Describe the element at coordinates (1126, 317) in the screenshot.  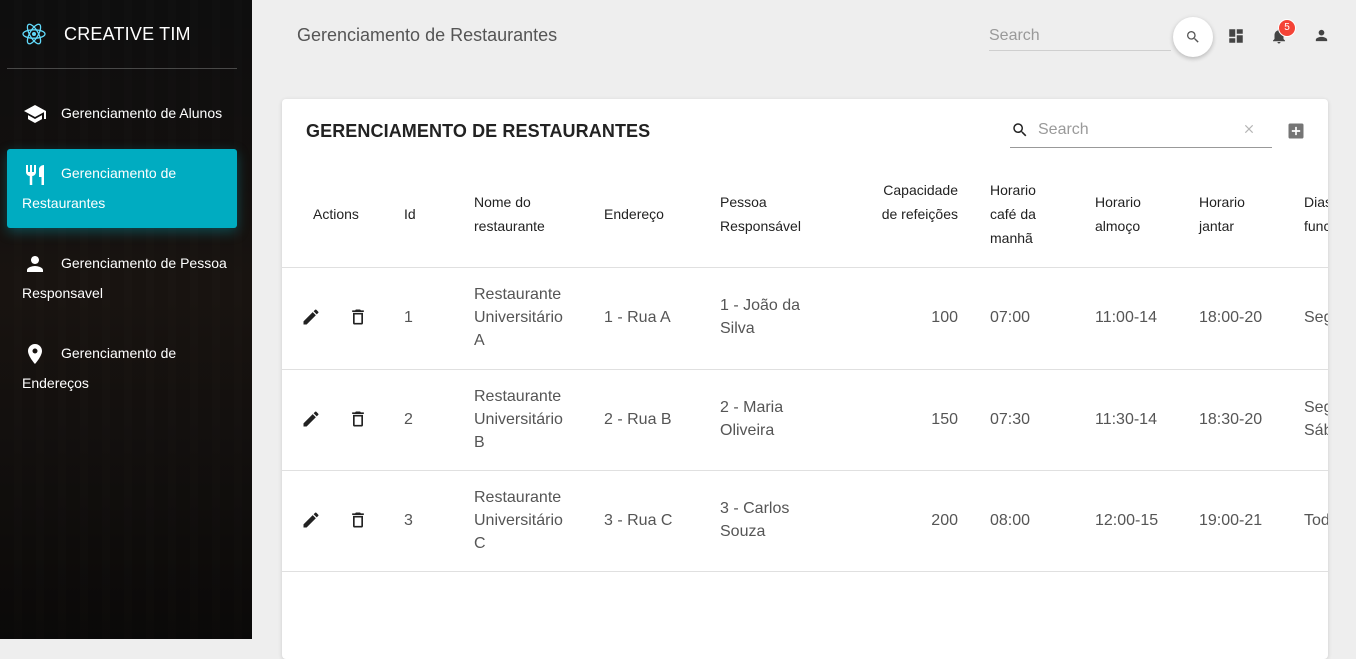
I see `cell-almoco: 11:00-14` at that location.